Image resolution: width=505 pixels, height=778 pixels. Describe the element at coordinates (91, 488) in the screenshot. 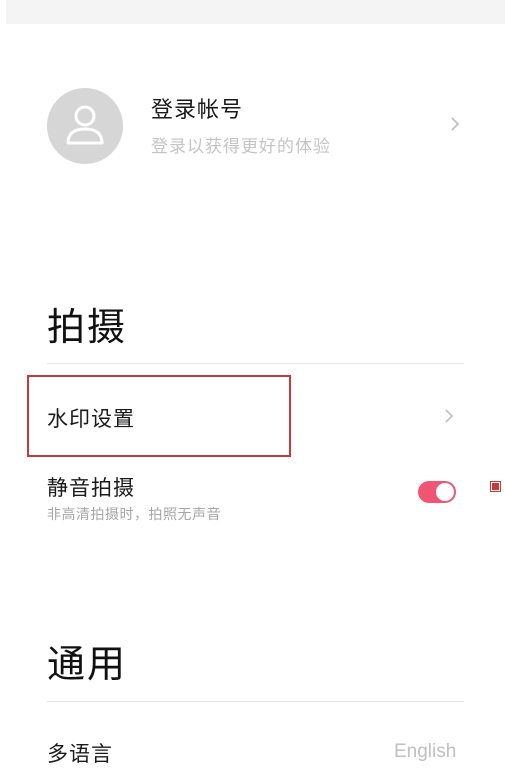

I see `silent-shooting-label: 静音拍摄` at that location.